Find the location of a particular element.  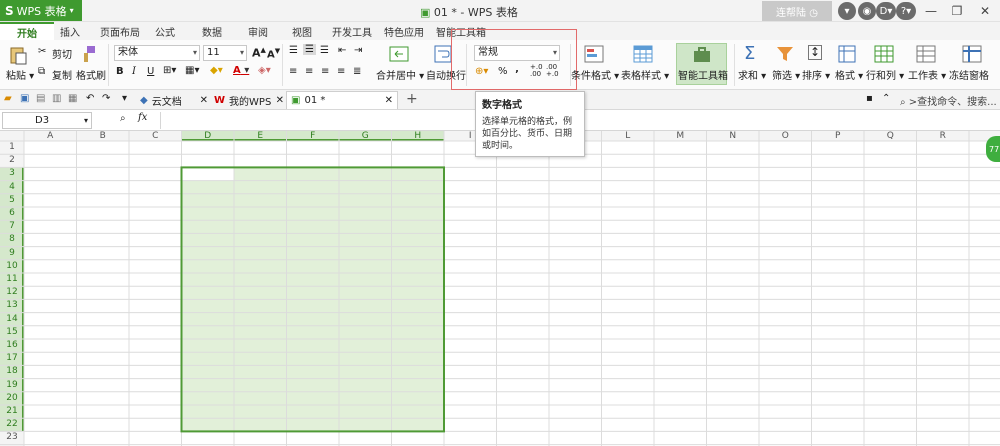

export-icon: ▦ is located at coordinates (72, 98).